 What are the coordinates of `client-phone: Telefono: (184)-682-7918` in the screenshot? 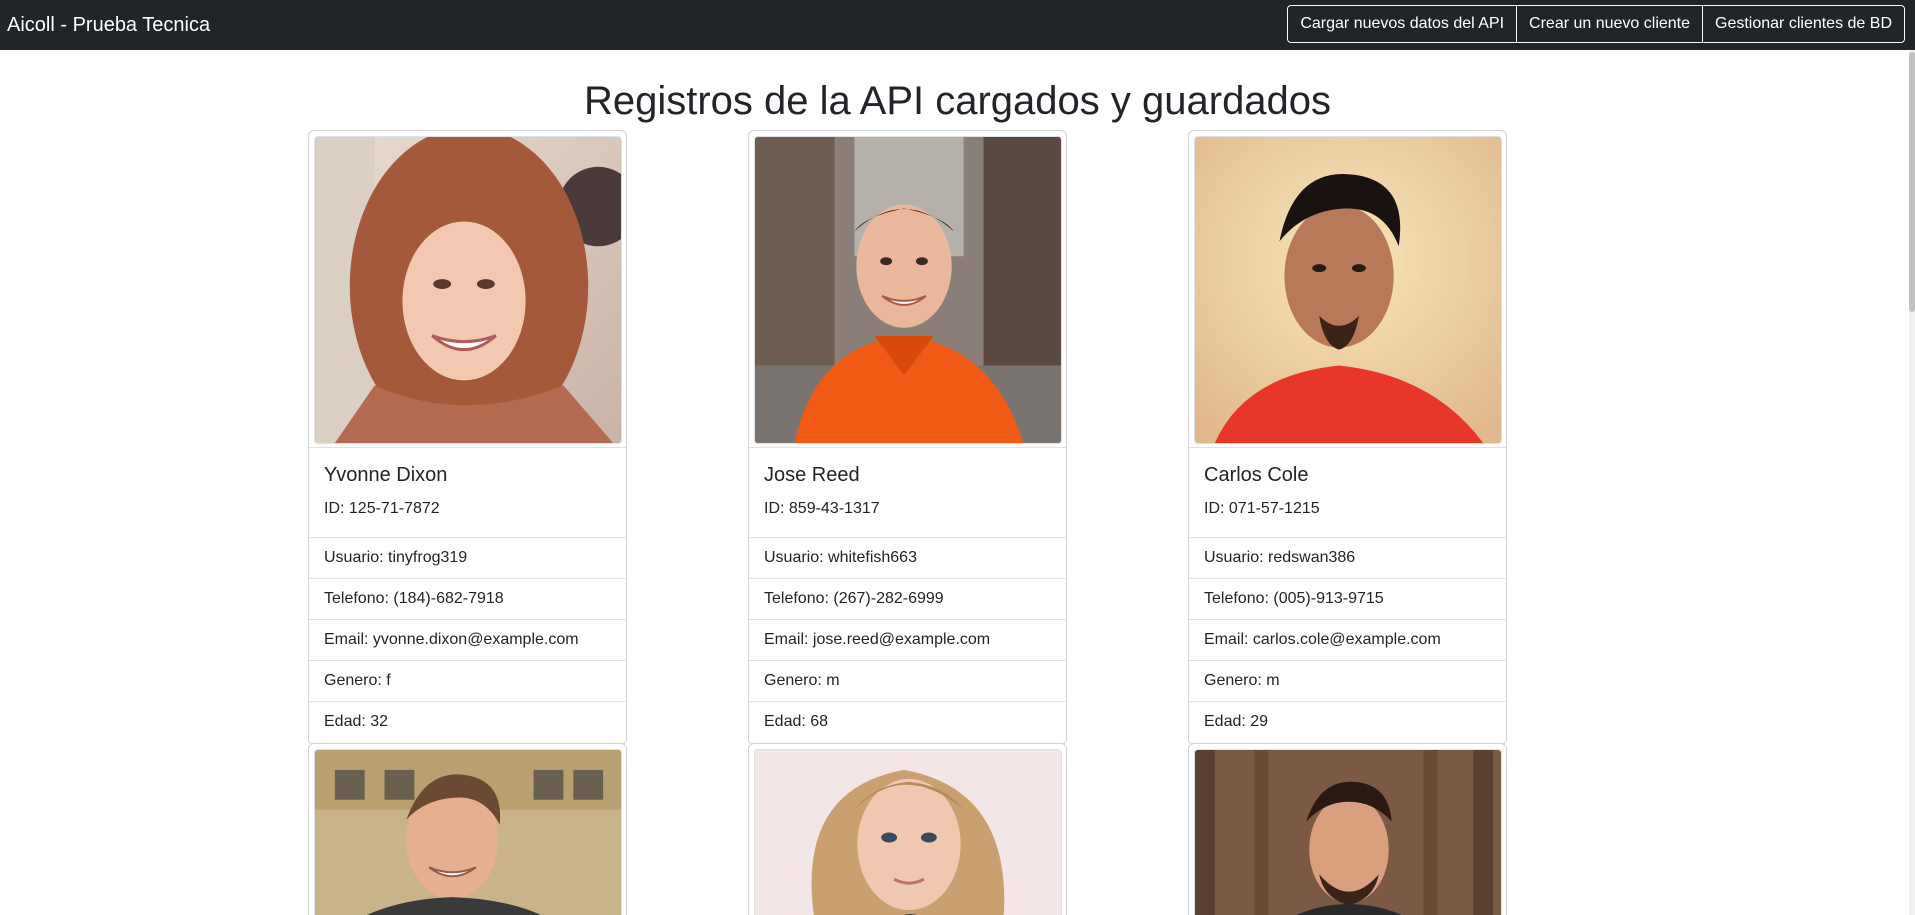 It's located at (467, 598).